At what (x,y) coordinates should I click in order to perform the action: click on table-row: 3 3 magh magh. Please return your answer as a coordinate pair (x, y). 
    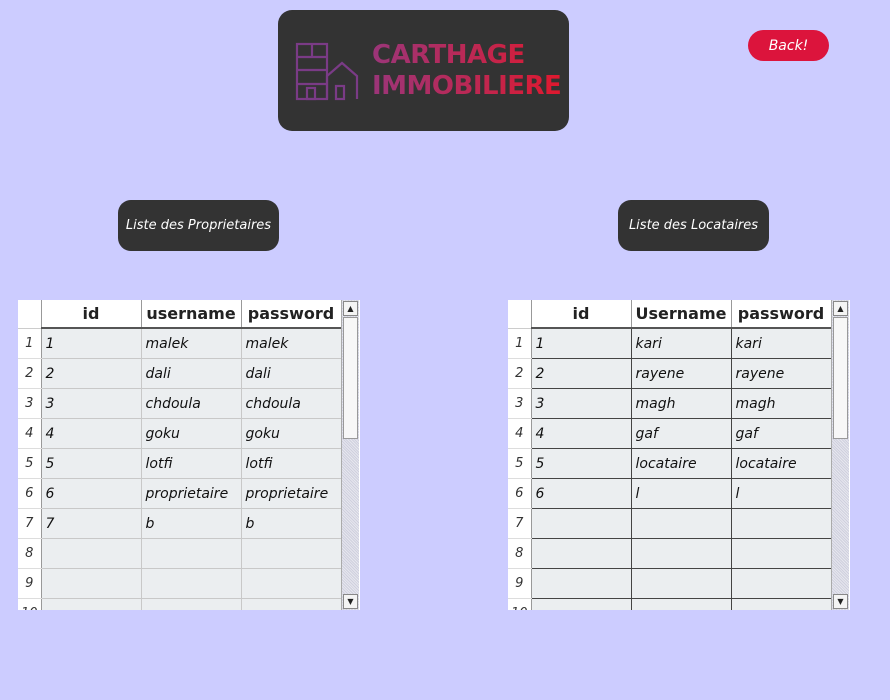
    Looking at the image, I should click on (670, 403).